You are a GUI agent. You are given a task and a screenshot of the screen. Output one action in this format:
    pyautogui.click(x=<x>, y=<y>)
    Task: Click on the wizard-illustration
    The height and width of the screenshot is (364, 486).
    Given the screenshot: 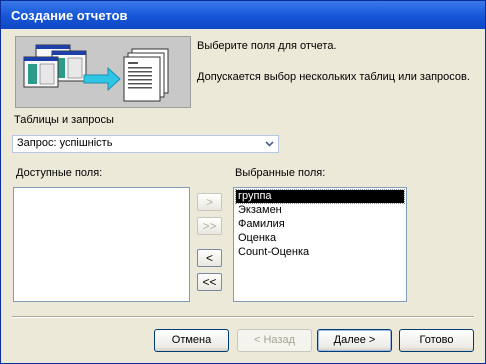 What is the action you would take?
    pyautogui.click(x=103, y=72)
    